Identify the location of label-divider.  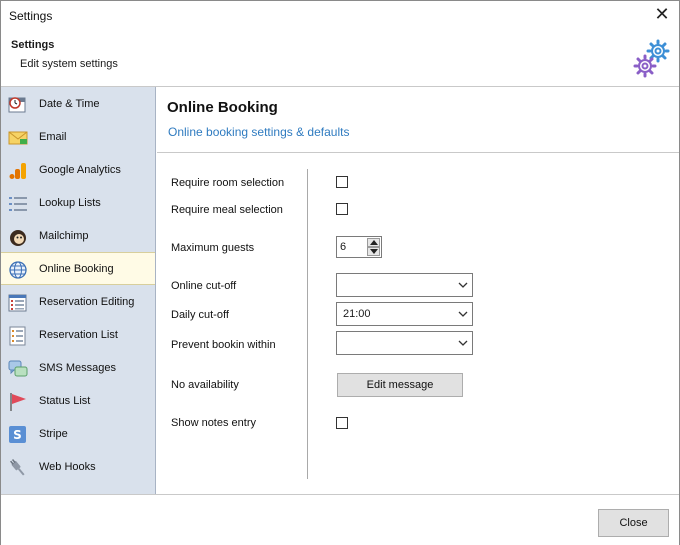
(307, 324).